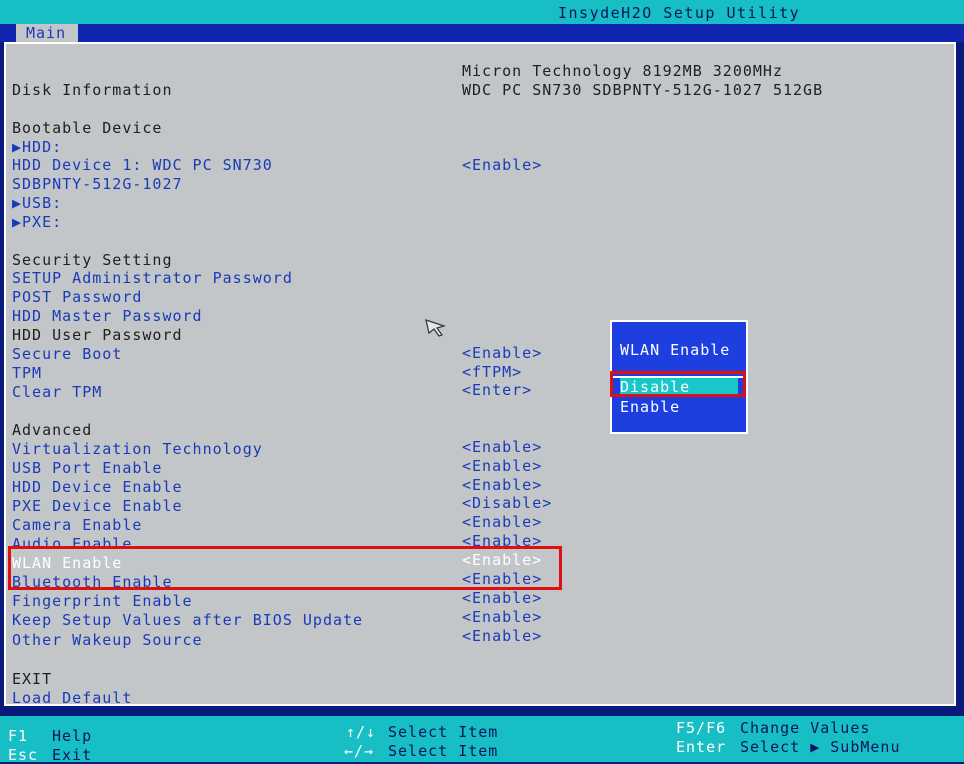 This screenshot has height=764, width=964. Describe the element at coordinates (507, 503) in the screenshot. I see `pxe-device-enable-value: <Disable>` at that location.